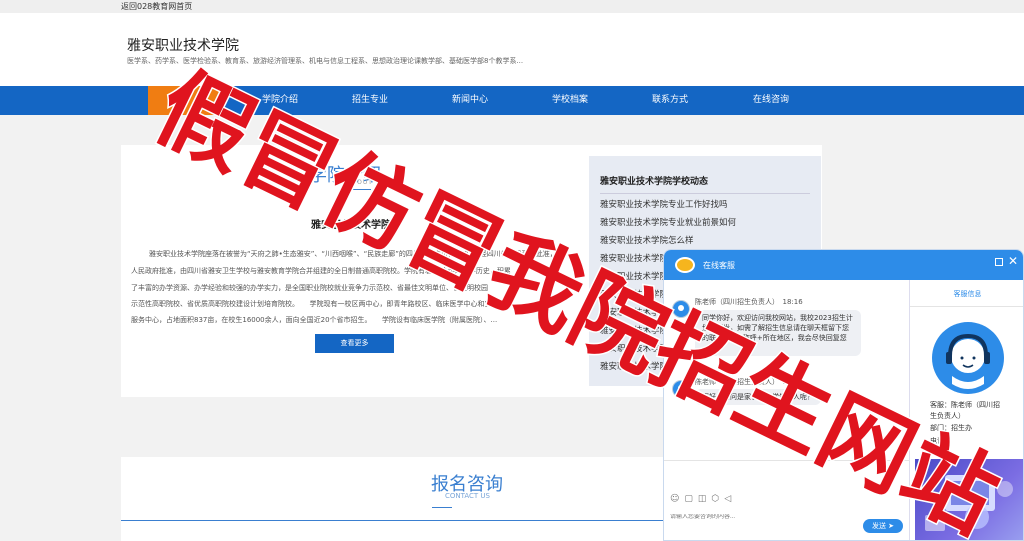 This screenshot has width=1024, height=541. I want to click on nav-item-online: 在线咨询, so click(771, 100).